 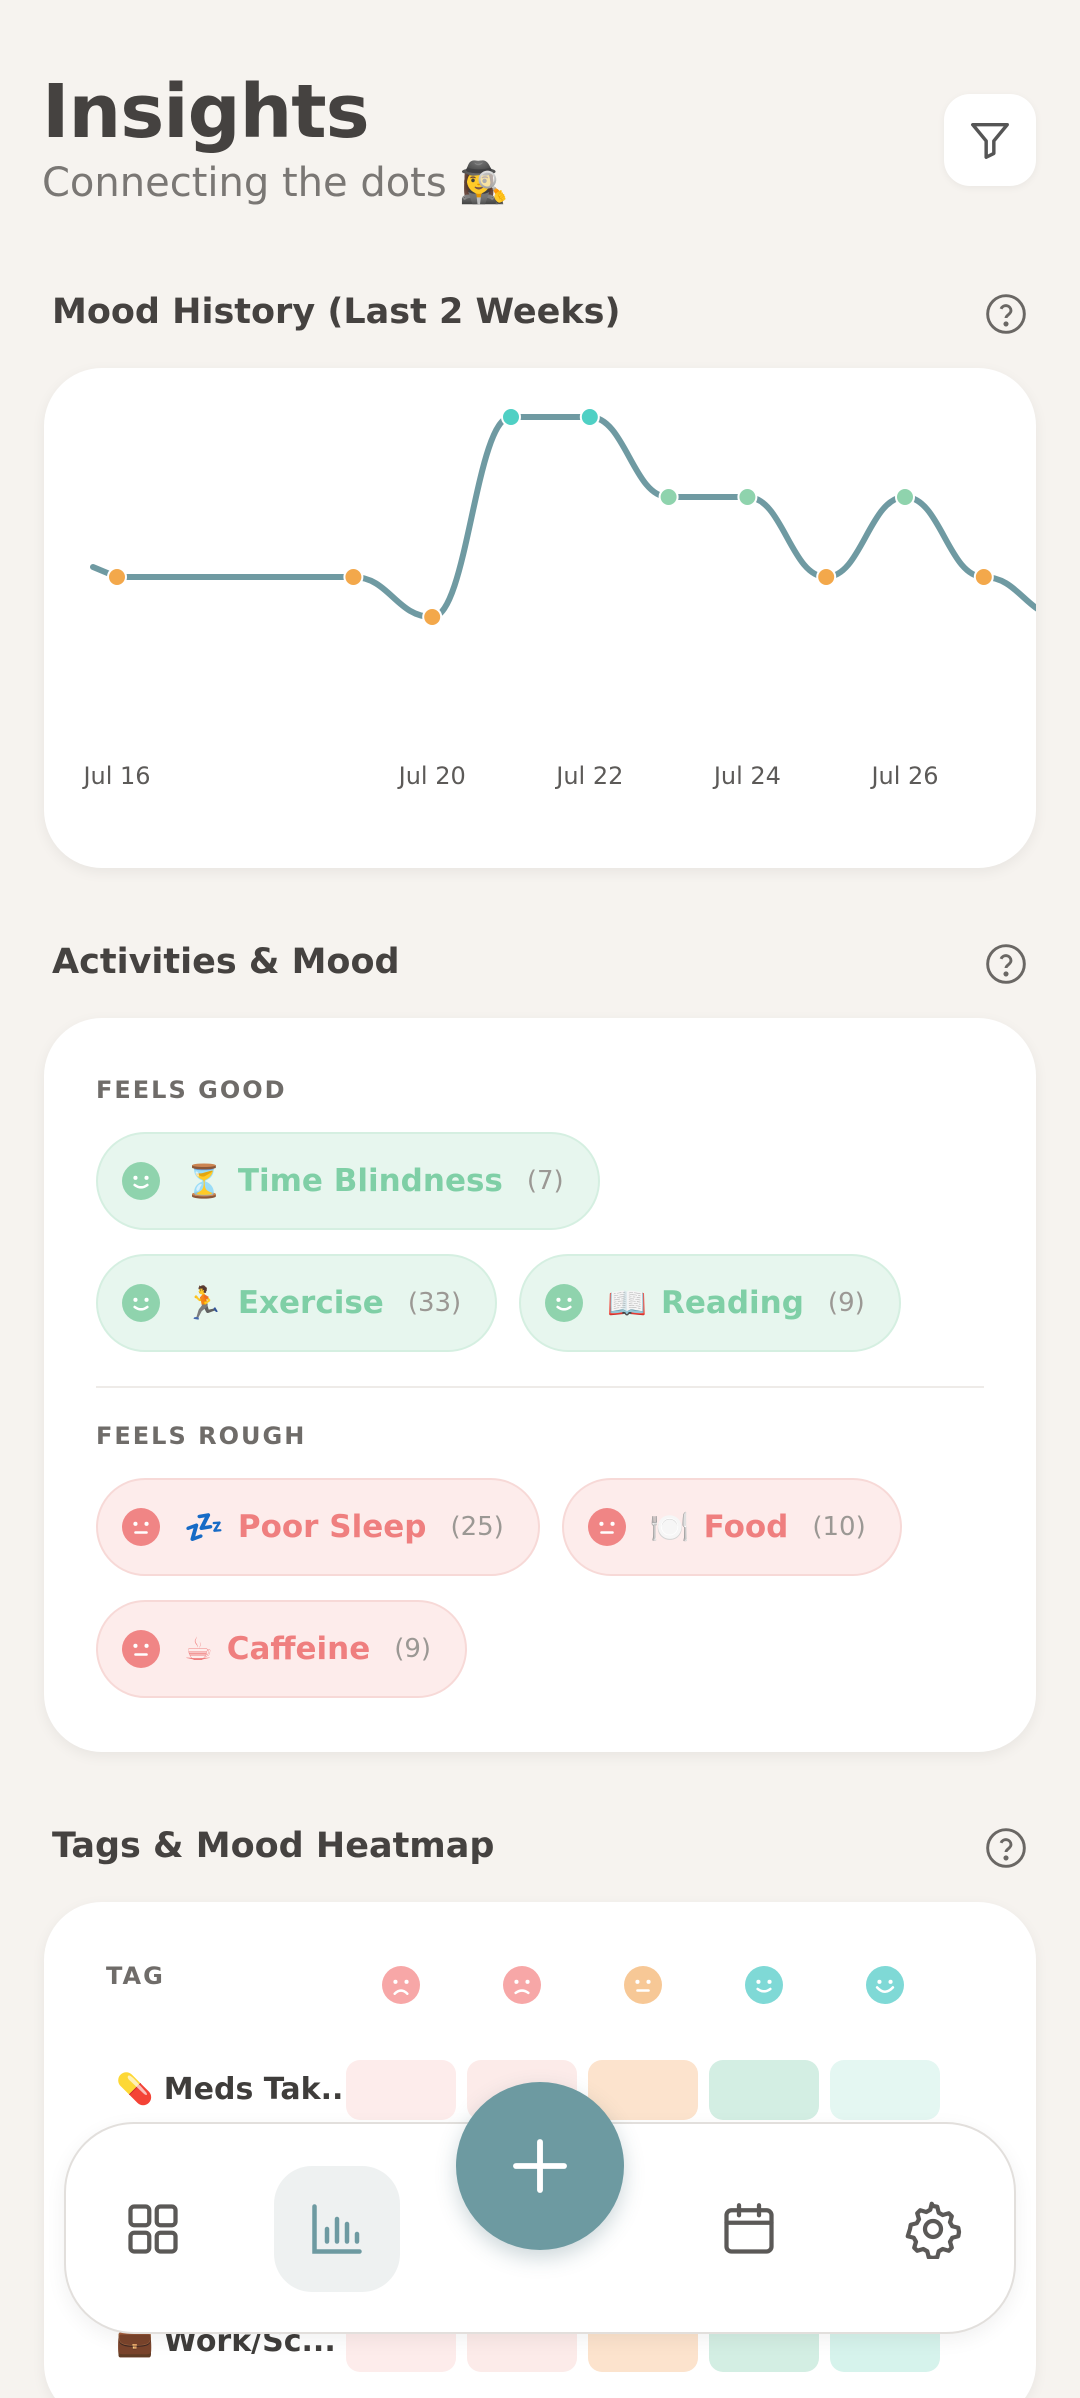 I want to click on add-entry-button, so click(x=540, y=2166).